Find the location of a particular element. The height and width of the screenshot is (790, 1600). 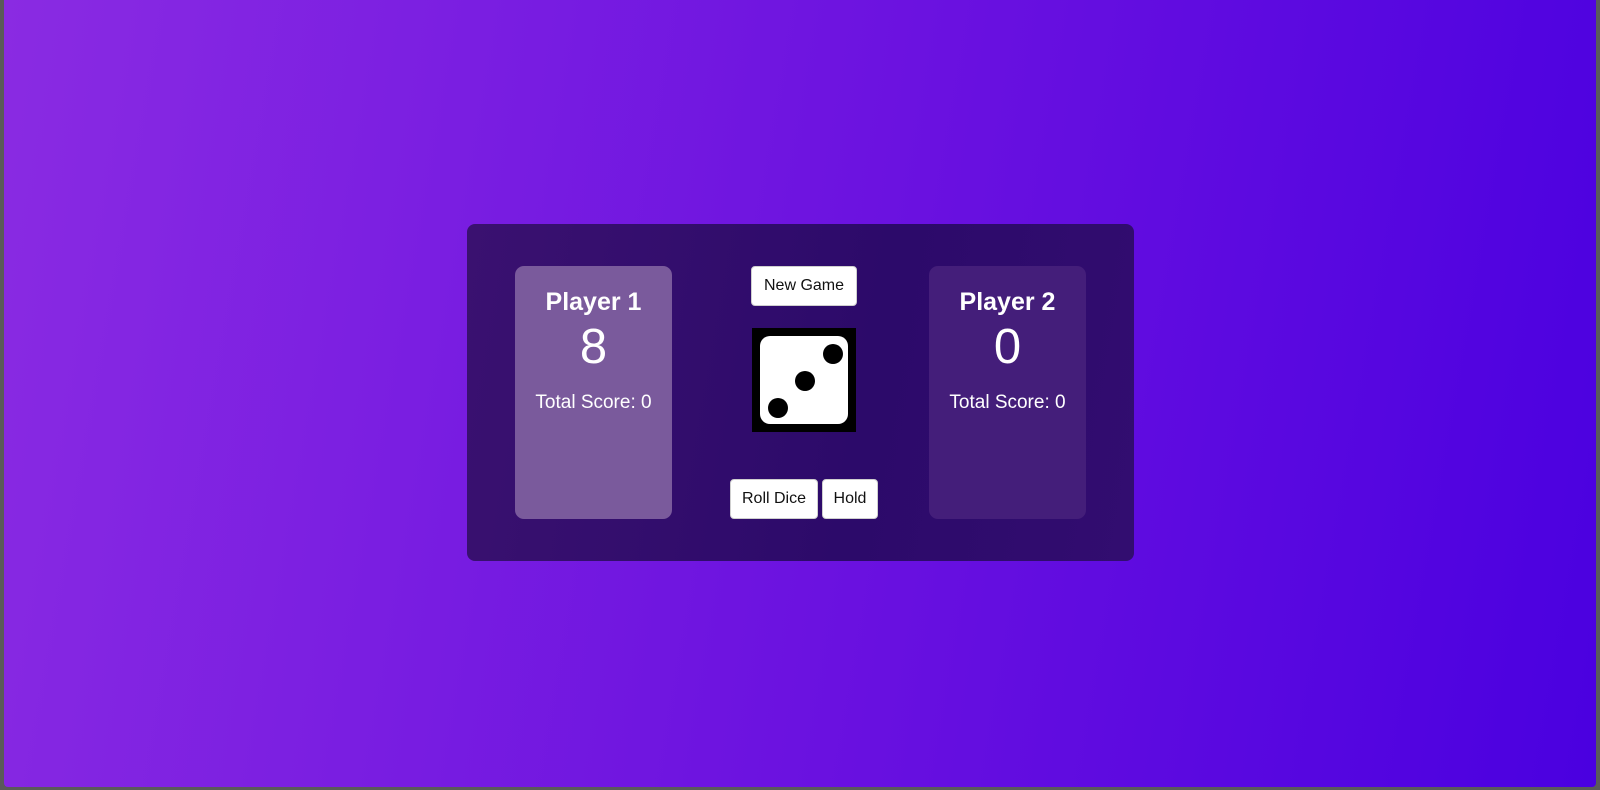

dice-face is located at coordinates (804, 380).